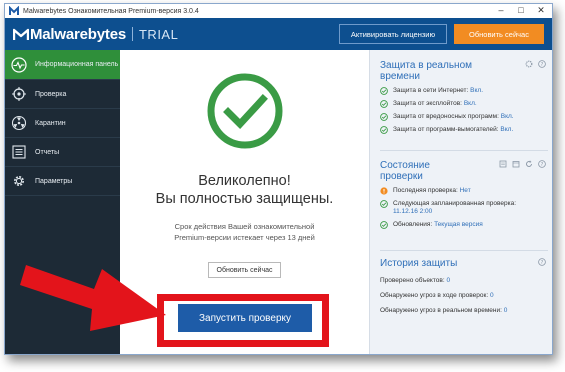 The image size is (565, 372). What do you see at coordinates (245, 111) in the screenshot?
I see `protected-checkmark-icon` at bounding box center [245, 111].